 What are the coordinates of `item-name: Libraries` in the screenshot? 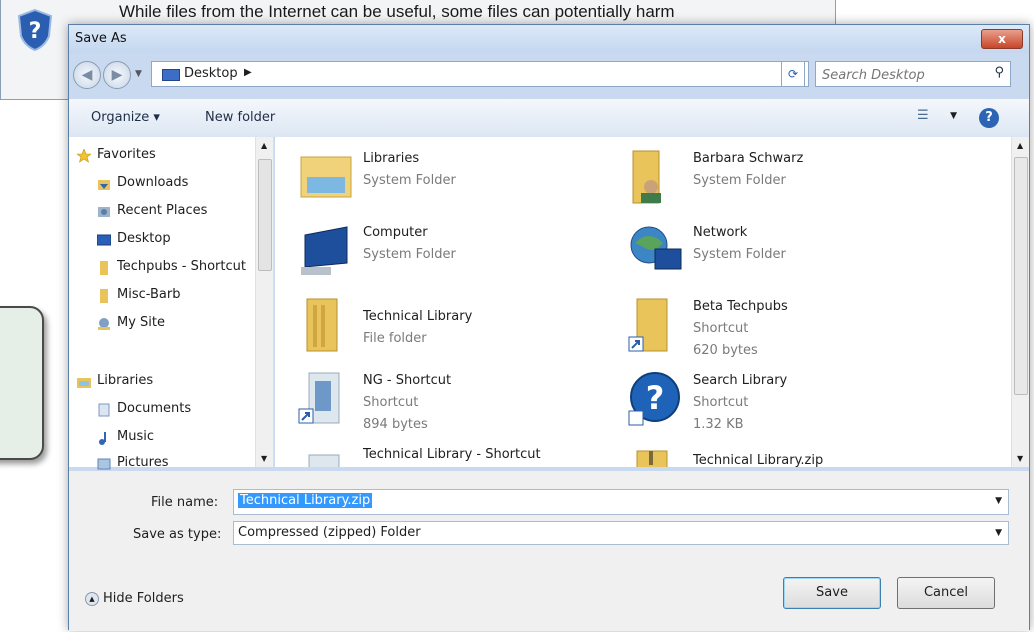 It's located at (391, 158).